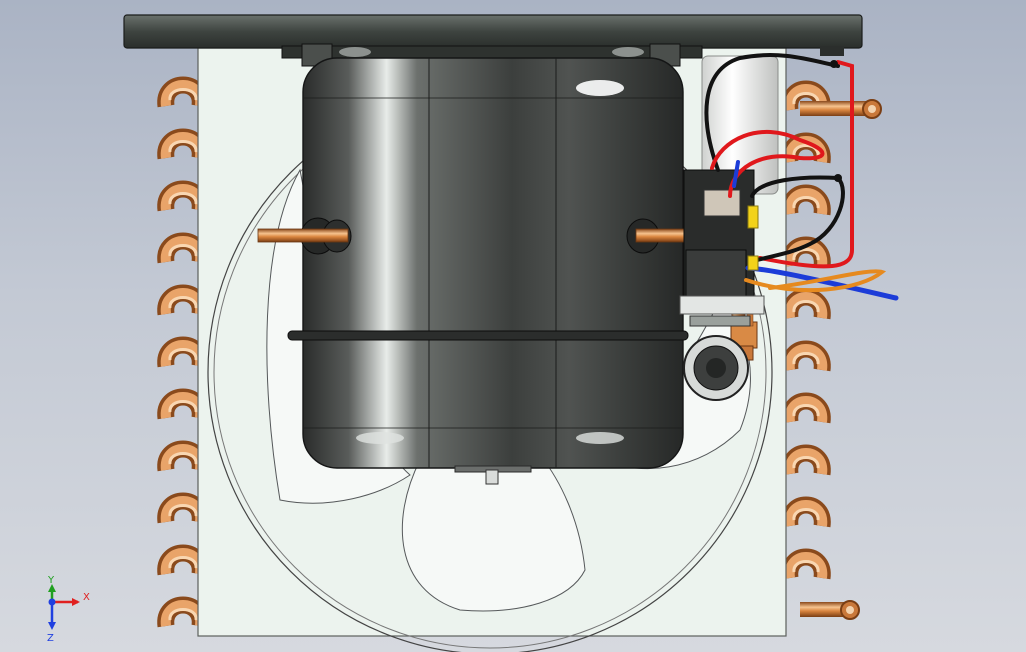  I want to click on z-axis-label: Z, so click(50, 638).